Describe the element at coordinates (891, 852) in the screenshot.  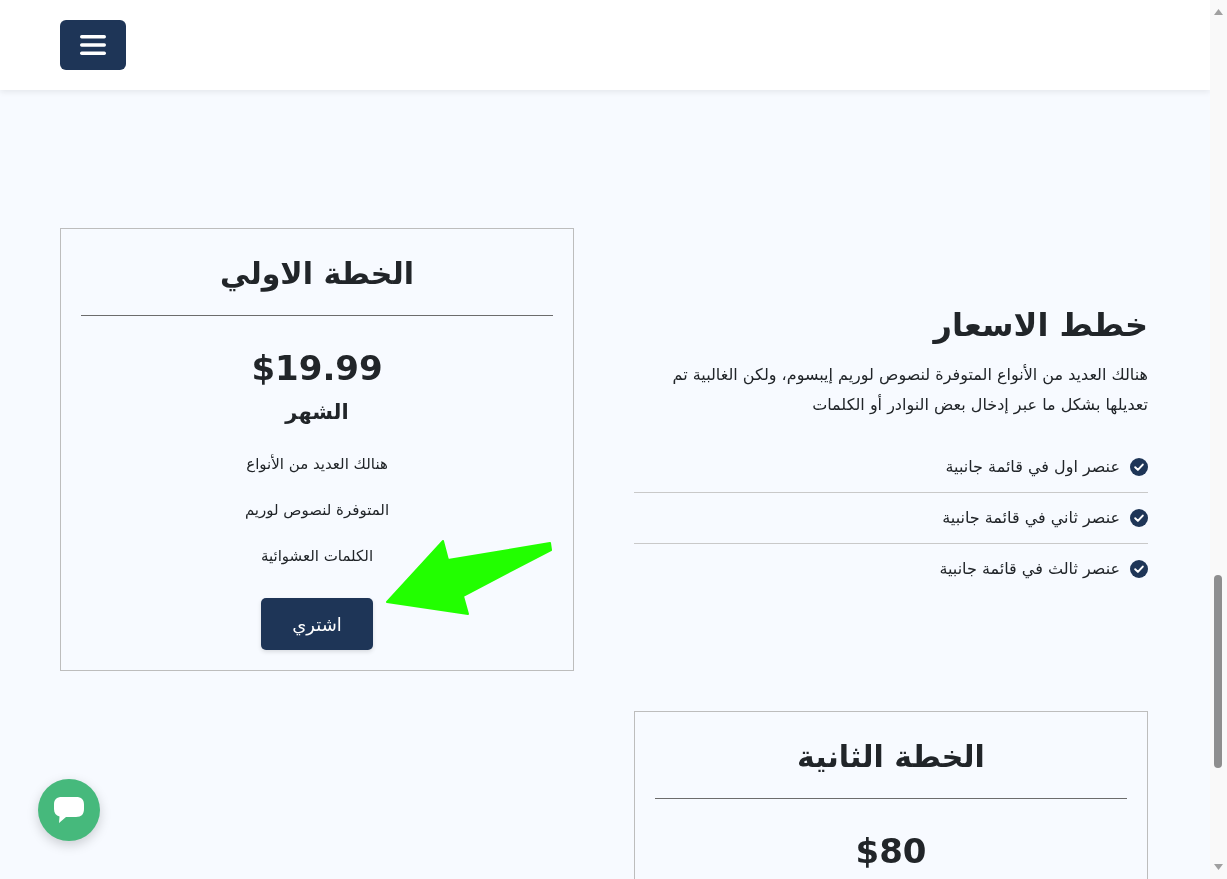
I see `plan-price: $80` at that location.